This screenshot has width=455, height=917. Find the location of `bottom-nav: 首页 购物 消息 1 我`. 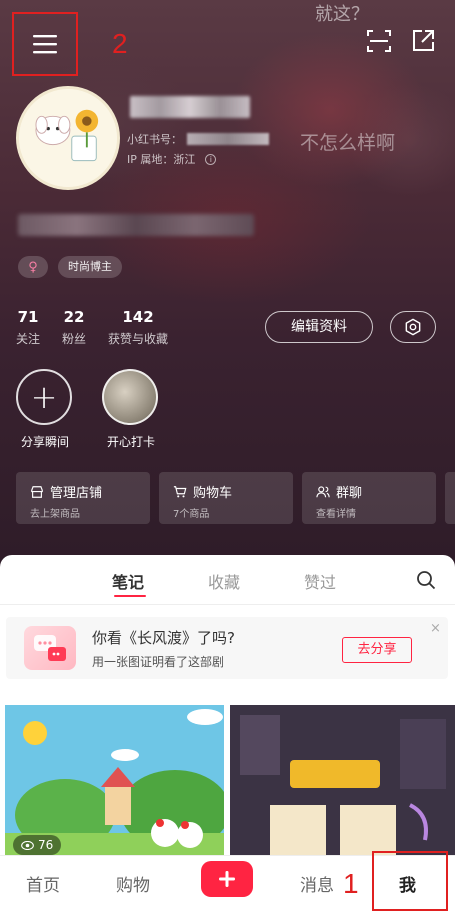

bottom-nav: 首页 购物 消息 1 我 is located at coordinates (227, 884).